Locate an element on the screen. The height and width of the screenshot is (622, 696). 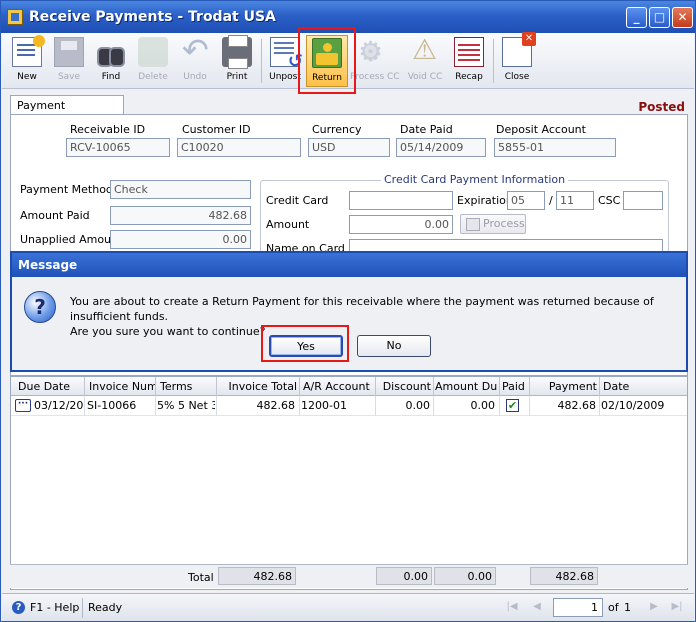
col-invoice-total: Invoice Total is located at coordinates (259, 386).